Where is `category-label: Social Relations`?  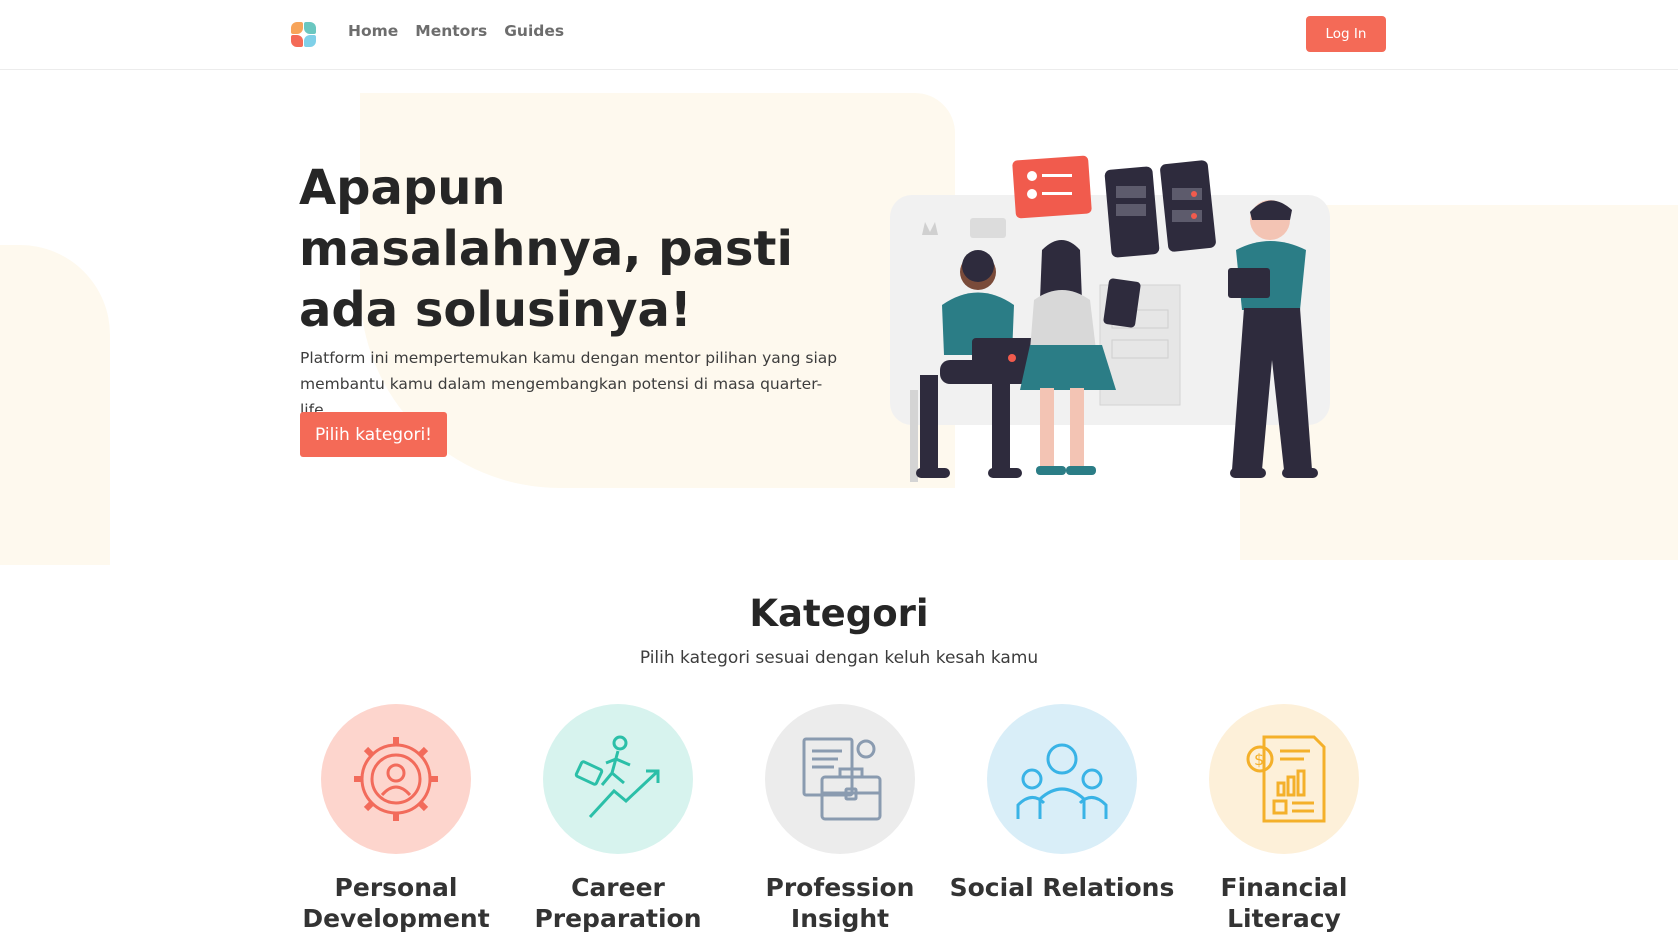 category-label: Social Relations is located at coordinates (1062, 887).